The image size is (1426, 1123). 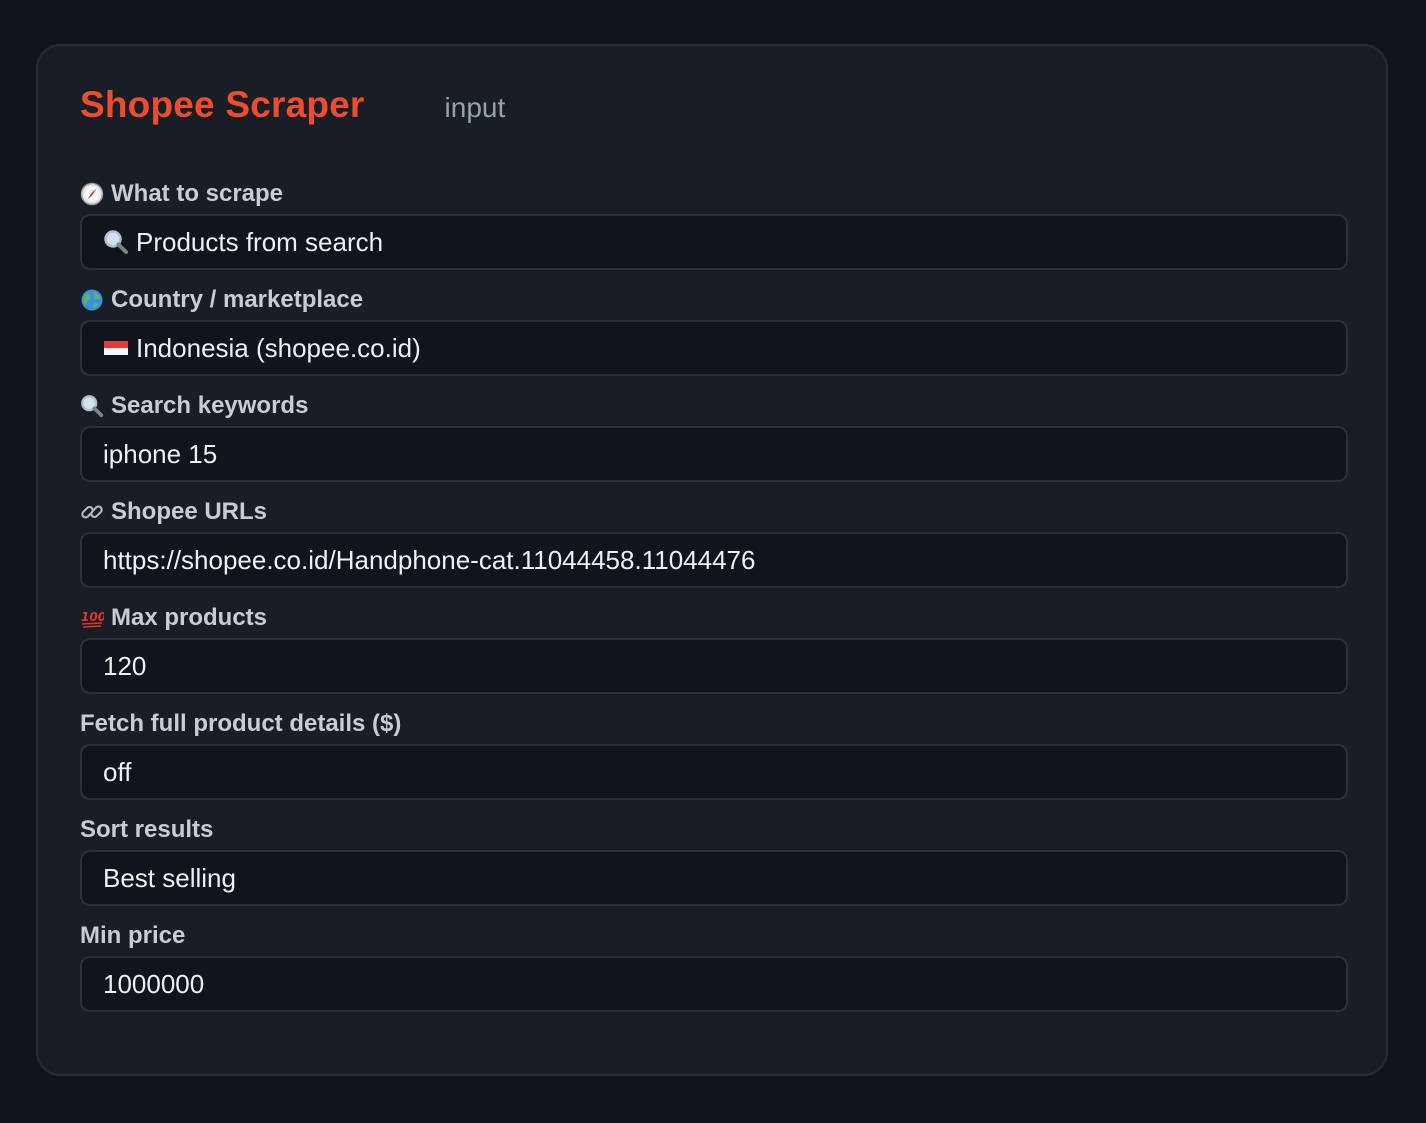 I want to click on compass-icon, so click(x=92, y=194).